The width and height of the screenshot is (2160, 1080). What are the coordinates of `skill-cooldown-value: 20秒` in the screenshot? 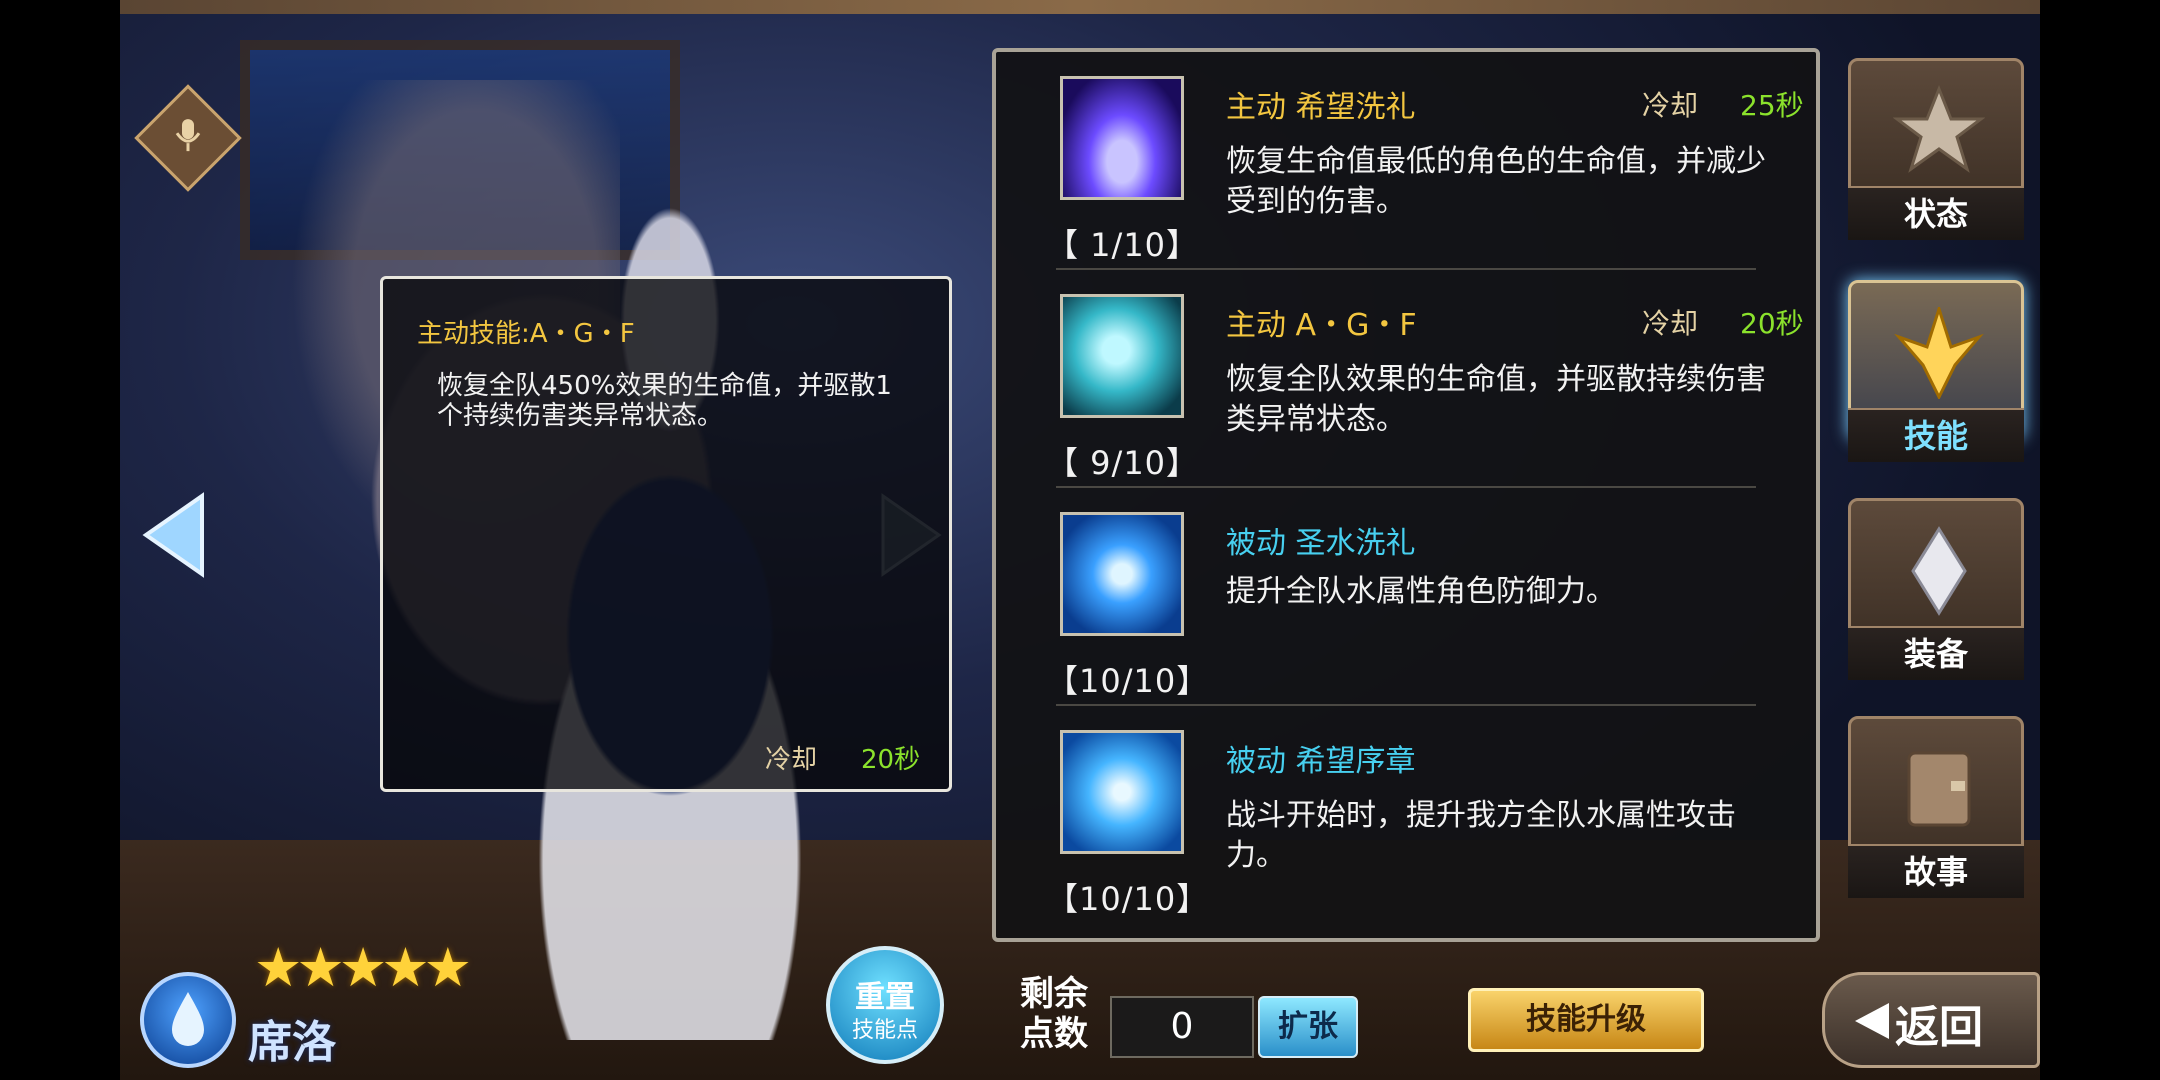 It's located at (1772, 323).